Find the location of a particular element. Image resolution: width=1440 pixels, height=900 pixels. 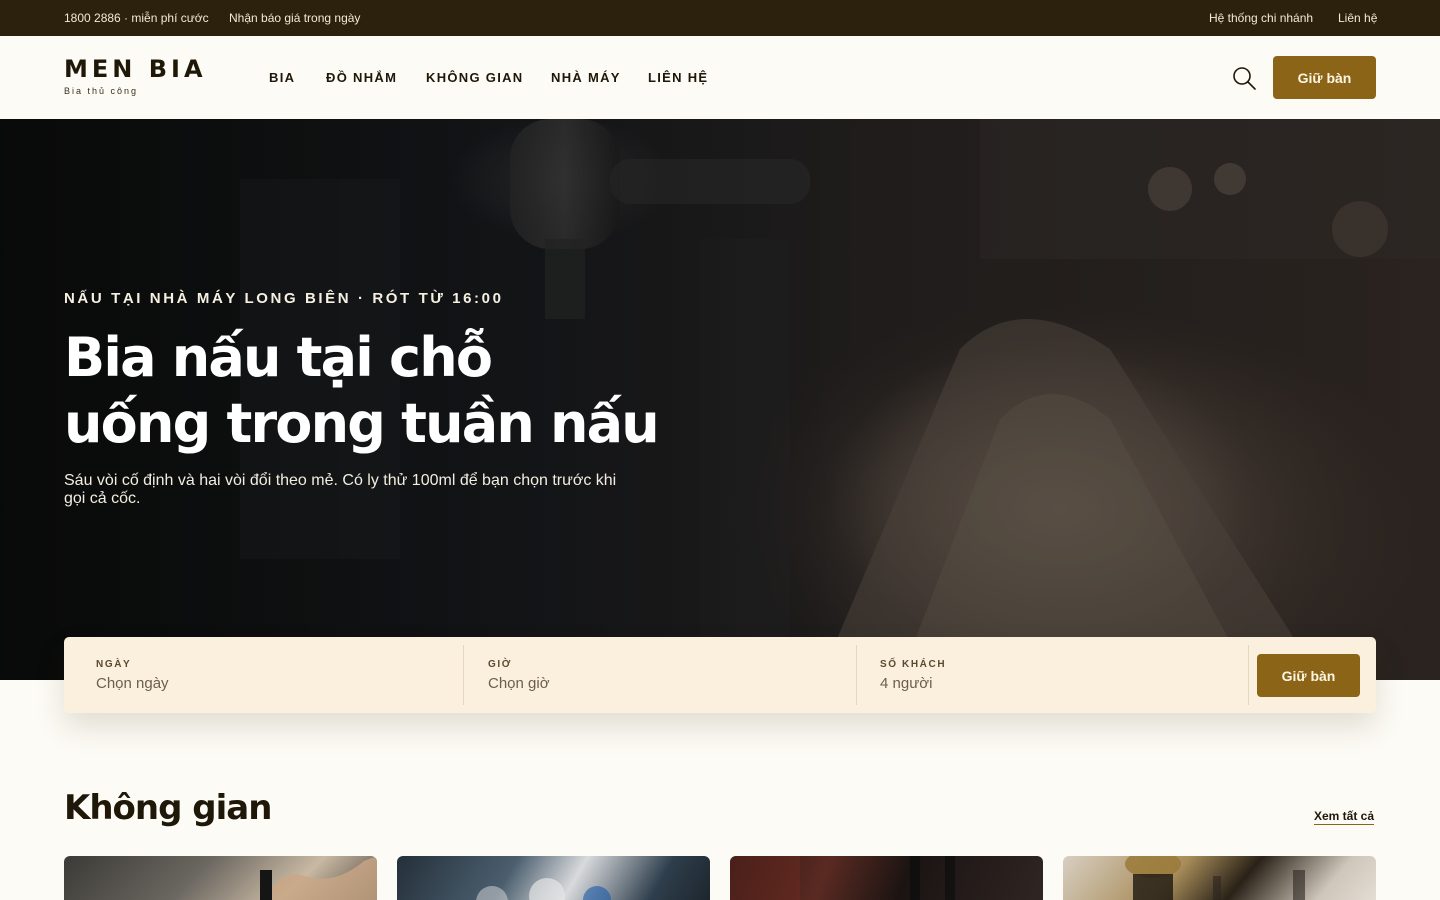

guests-label: SỐ KHÁCH is located at coordinates (913, 664).